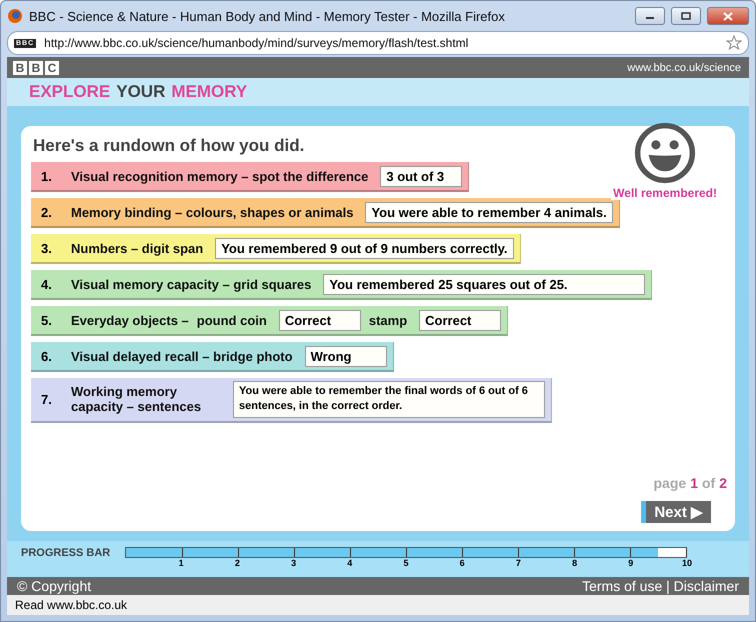 This screenshot has height=622, width=756. I want to click on task-label: Visual memory capacity – grid squares, so click(191, 284).